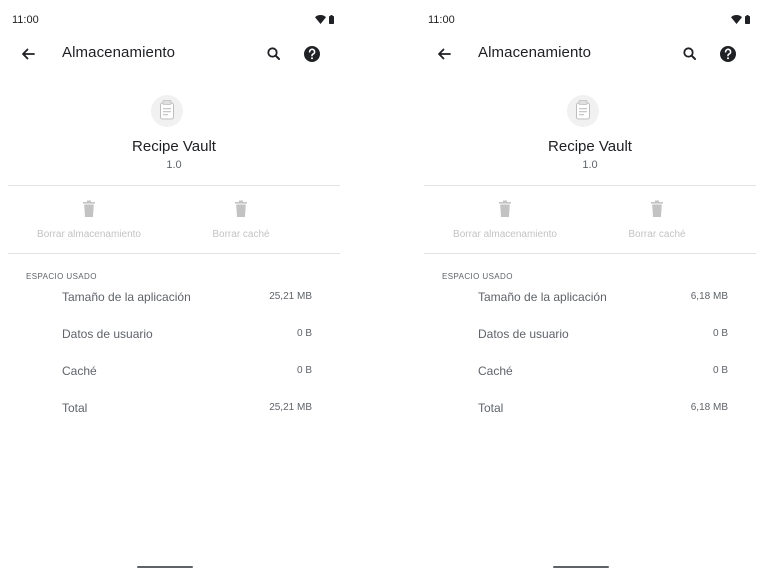 The height and width of the screenshot is (576, 766). What do you see at coordinates (174, 411) in the screenshot?
I see `storage-row-total: Total 25,21 MB` at bounding box center [174, 411].